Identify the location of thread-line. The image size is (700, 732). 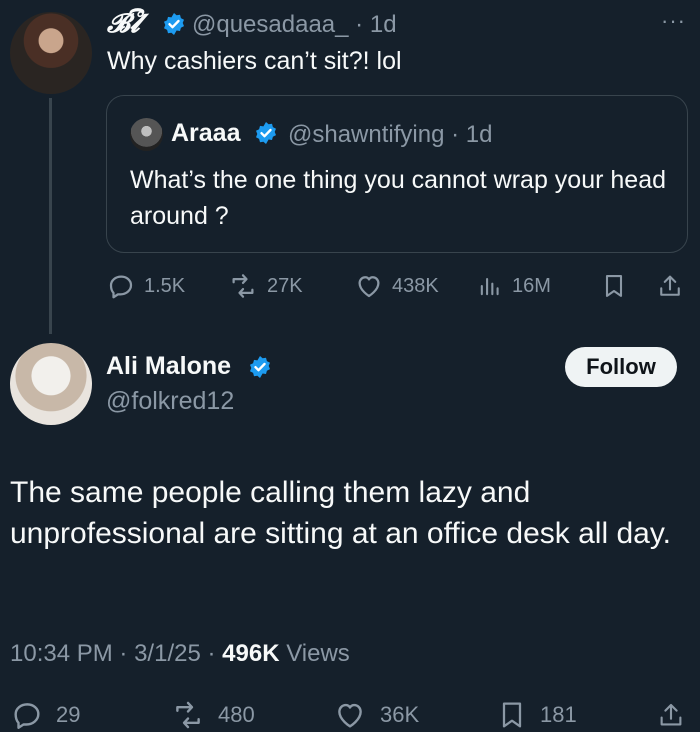
(50, 216).